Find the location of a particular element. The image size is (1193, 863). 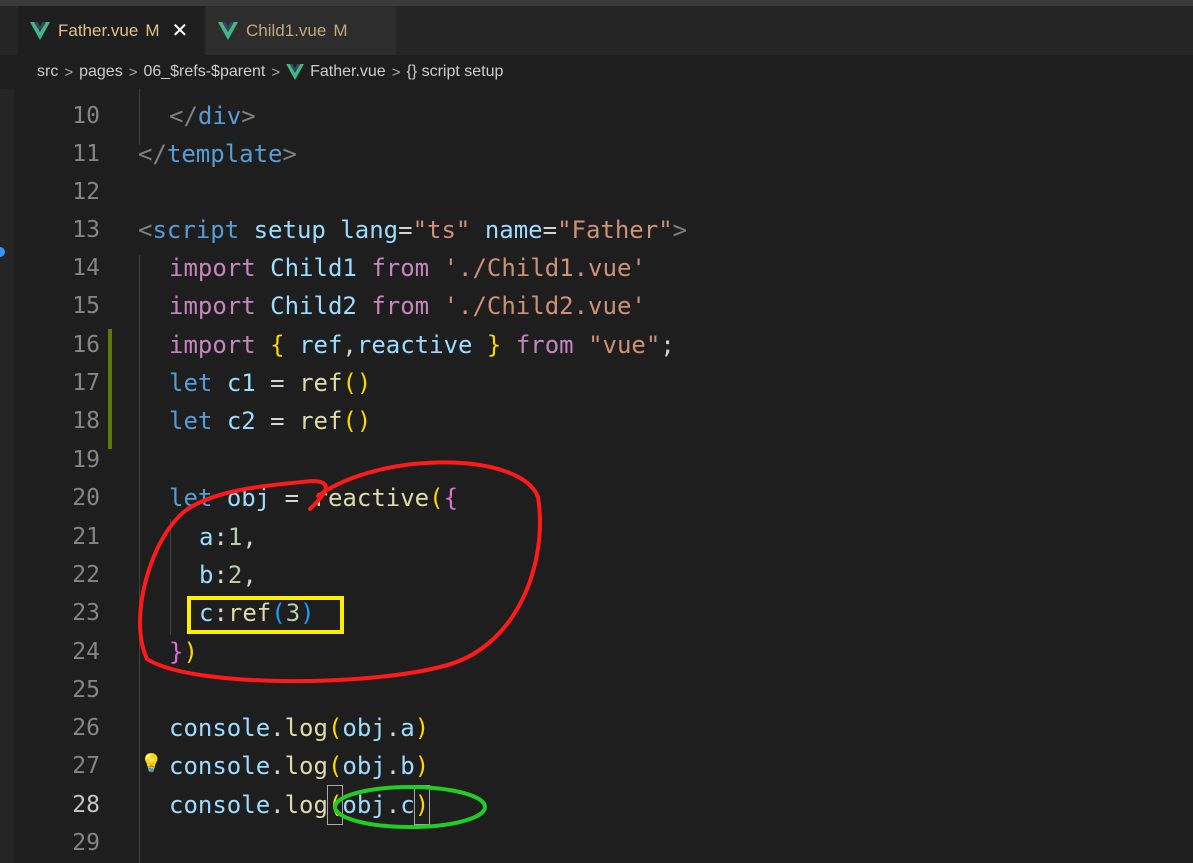

close-icon: ✕ is located at coordinates (180, 30).